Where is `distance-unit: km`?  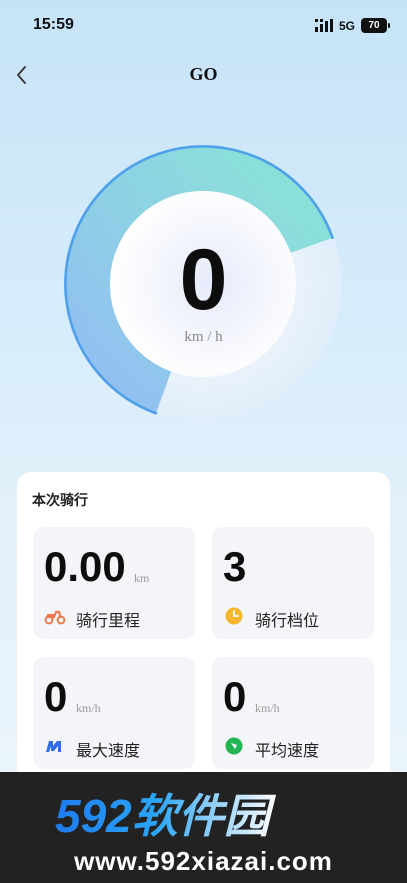
distance-unit: km is located at coordinates (142, 578).